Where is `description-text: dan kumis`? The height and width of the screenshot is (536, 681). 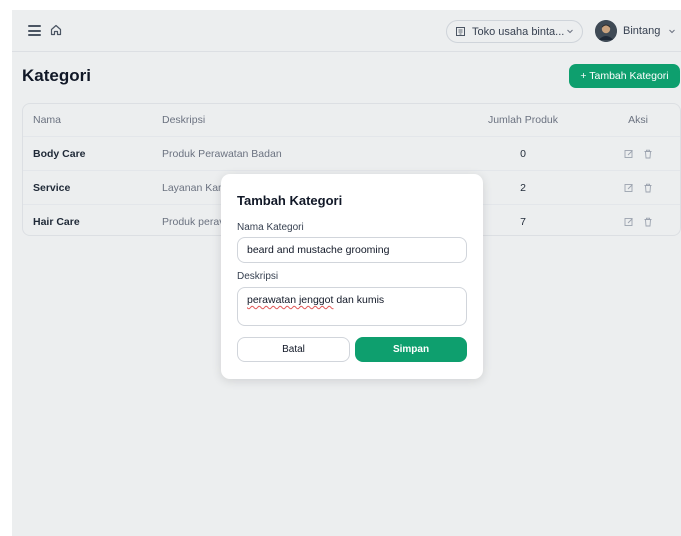
description-text: dan kumis is located at coordinates (359, 300).